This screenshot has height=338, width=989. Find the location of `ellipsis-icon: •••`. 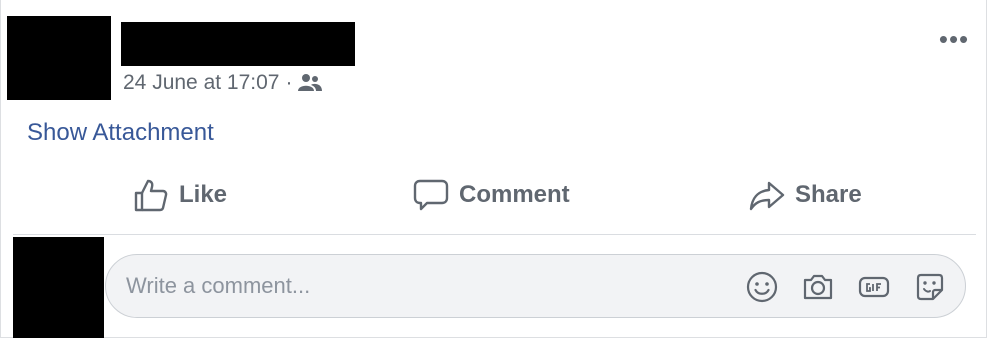

ellipsis-icon: ••• is located at coordinates (954, 39).